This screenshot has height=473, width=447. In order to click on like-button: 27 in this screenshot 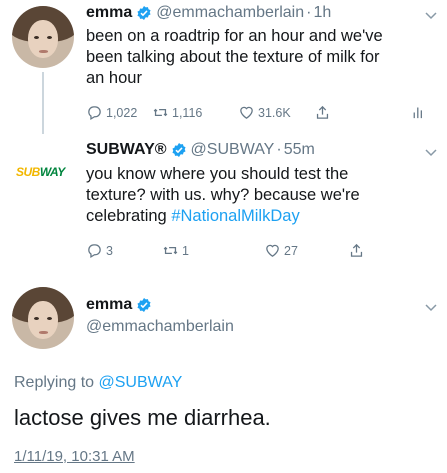, I will do `click(305, 250)`.